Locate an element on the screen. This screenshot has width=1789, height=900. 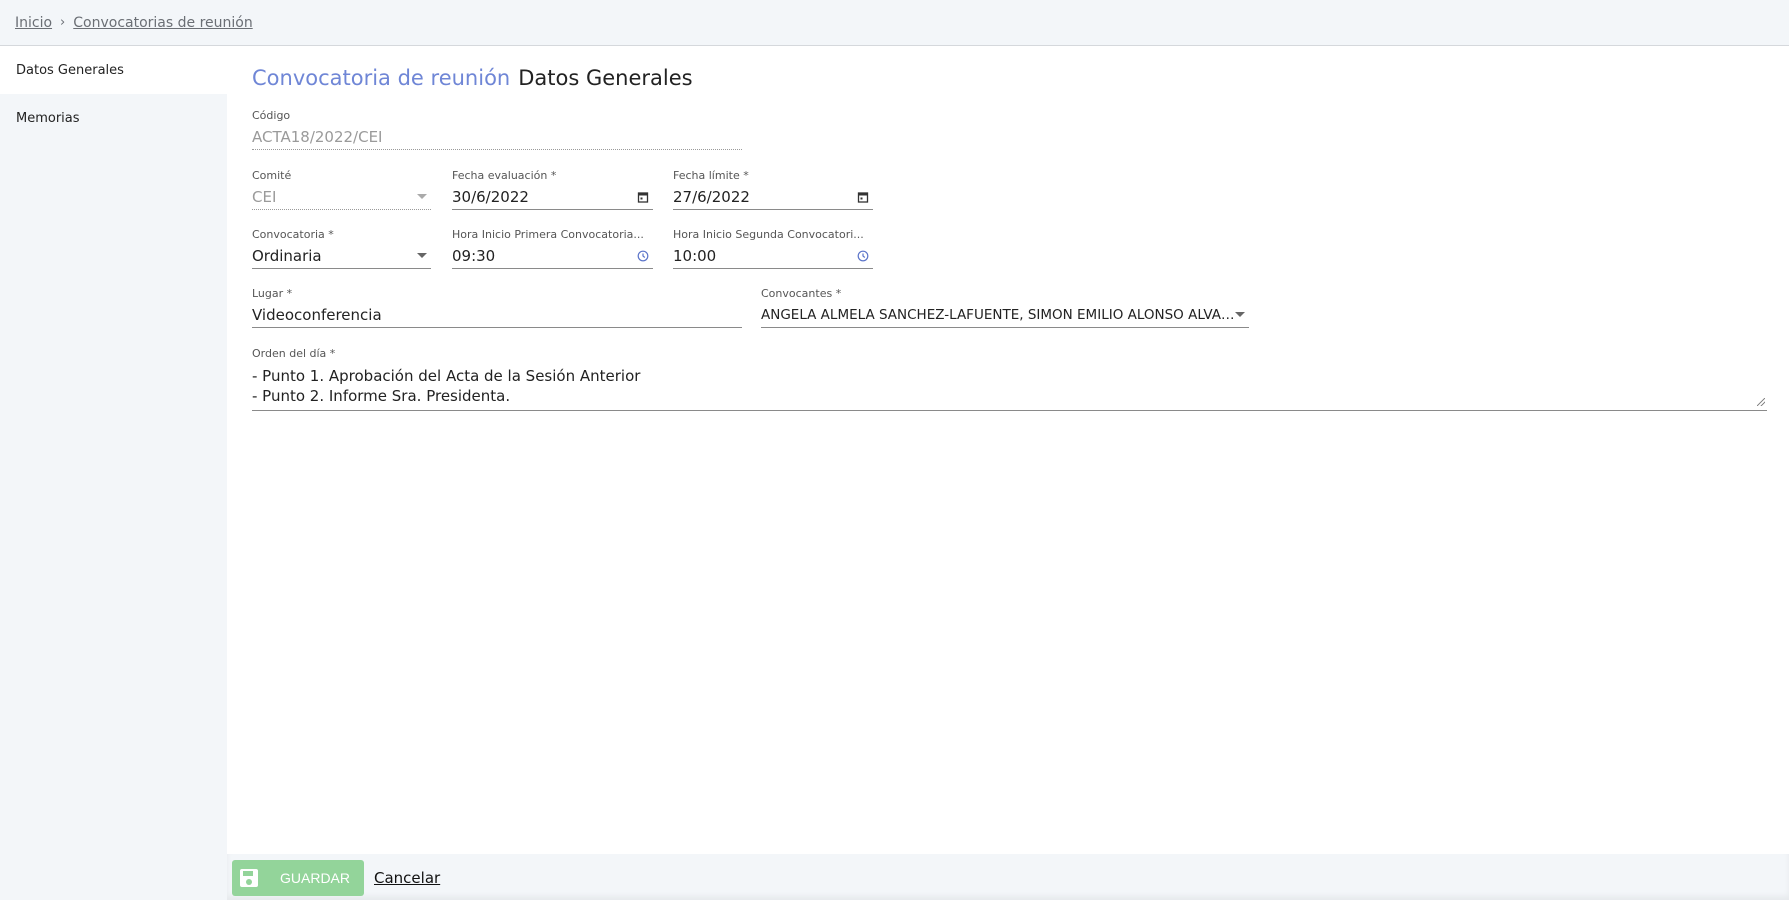
comite-select: Comité CEI is located at coordinates (341, 189).